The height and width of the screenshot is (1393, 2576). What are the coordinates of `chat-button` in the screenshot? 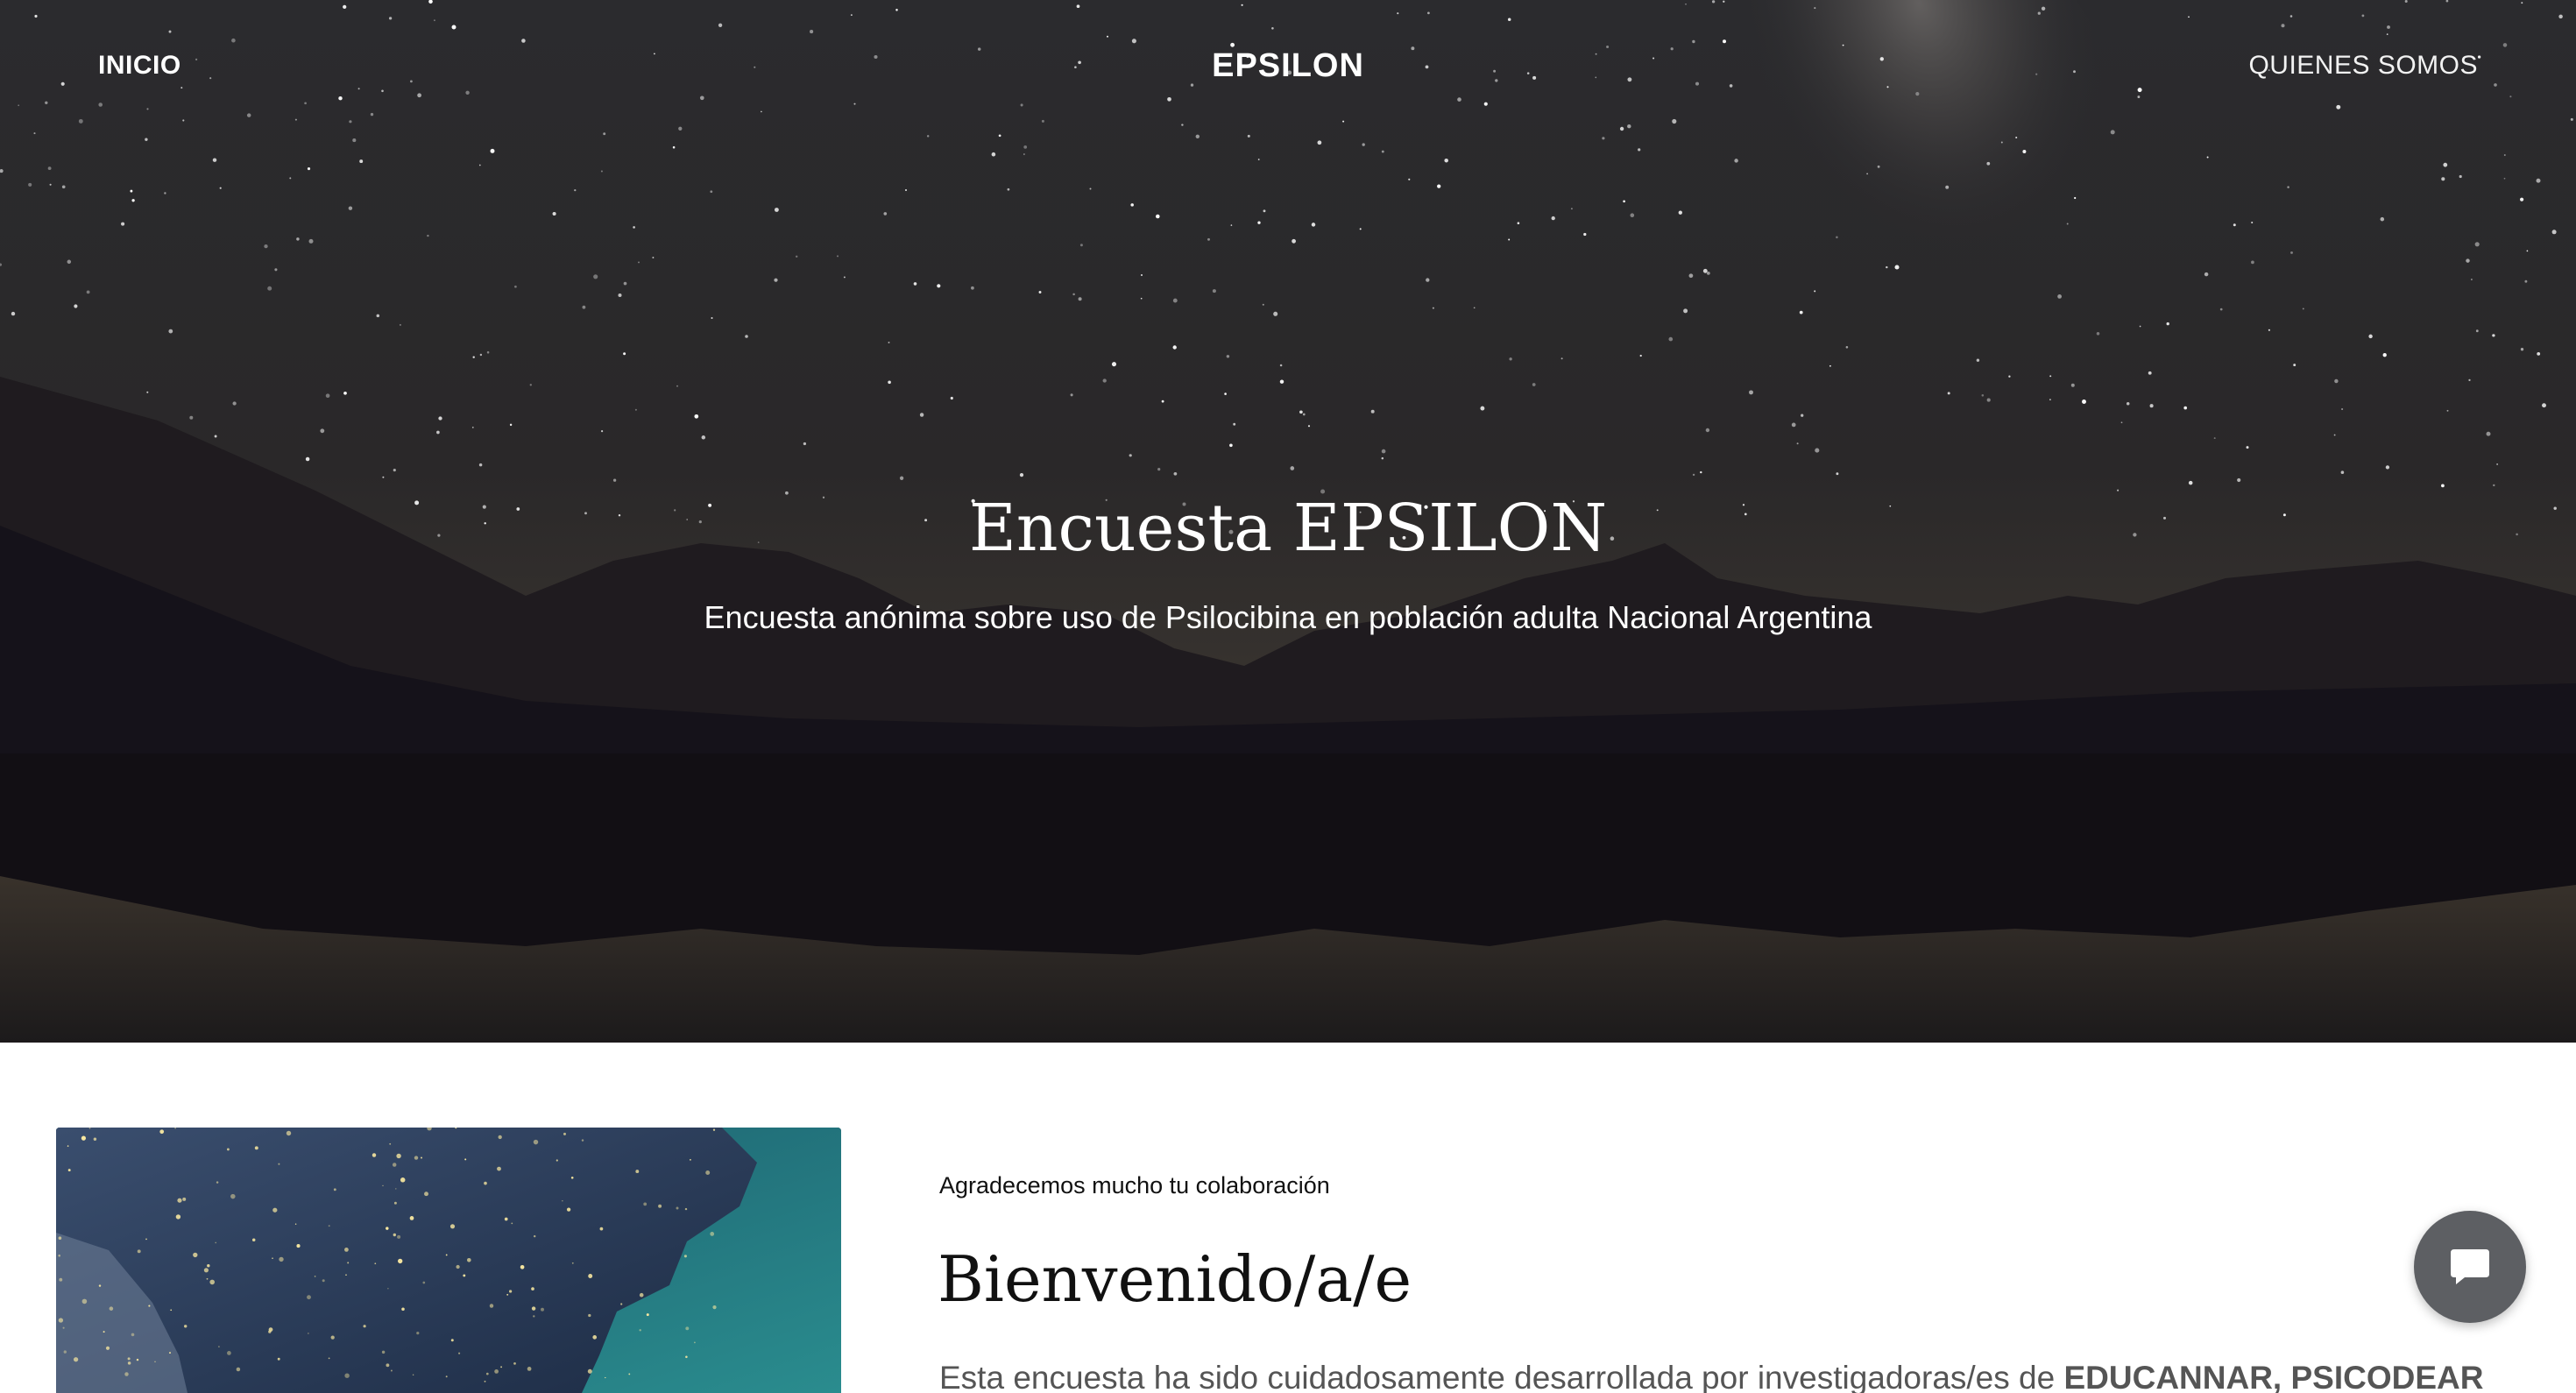 It's located at (2470, 1267).